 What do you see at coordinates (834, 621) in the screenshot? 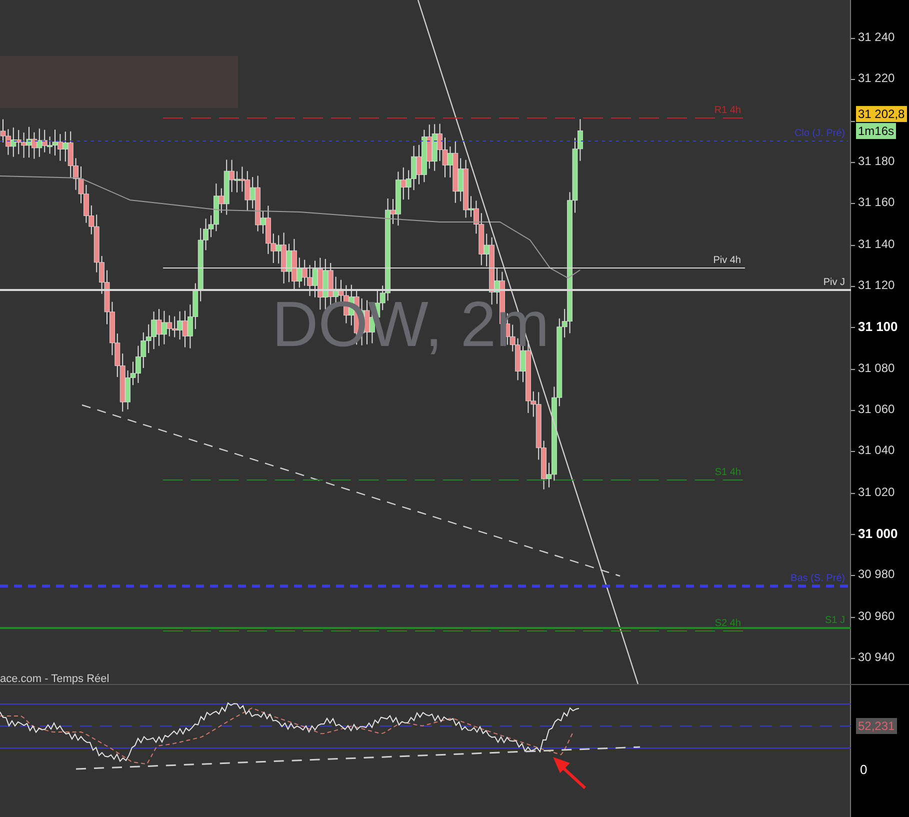
I see `level-label: S1 J` at bounding box center [834, 621].